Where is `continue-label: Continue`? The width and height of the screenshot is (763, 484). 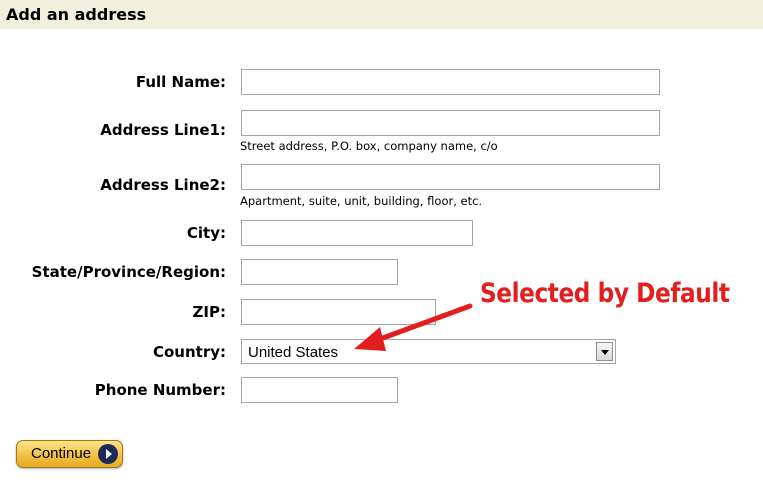 continue-label: Continue is located at coordinates (61, 453).